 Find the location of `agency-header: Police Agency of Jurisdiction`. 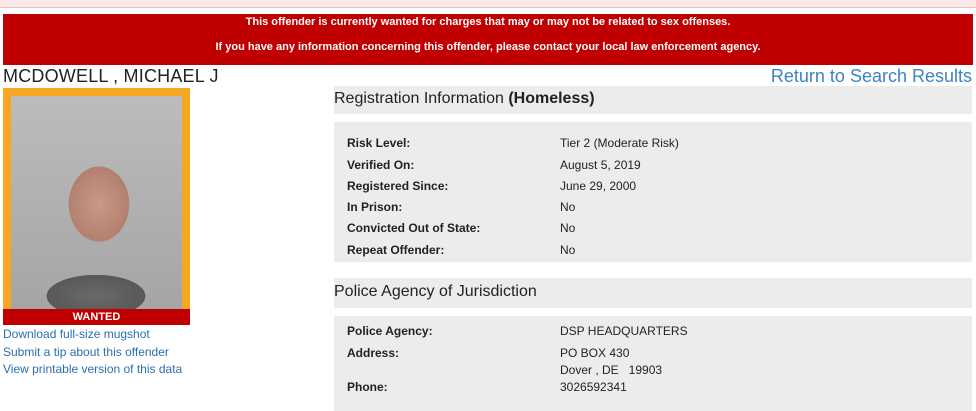

agency-header: Police Agency of Jurisdiction is located at coordinates (653, 293).